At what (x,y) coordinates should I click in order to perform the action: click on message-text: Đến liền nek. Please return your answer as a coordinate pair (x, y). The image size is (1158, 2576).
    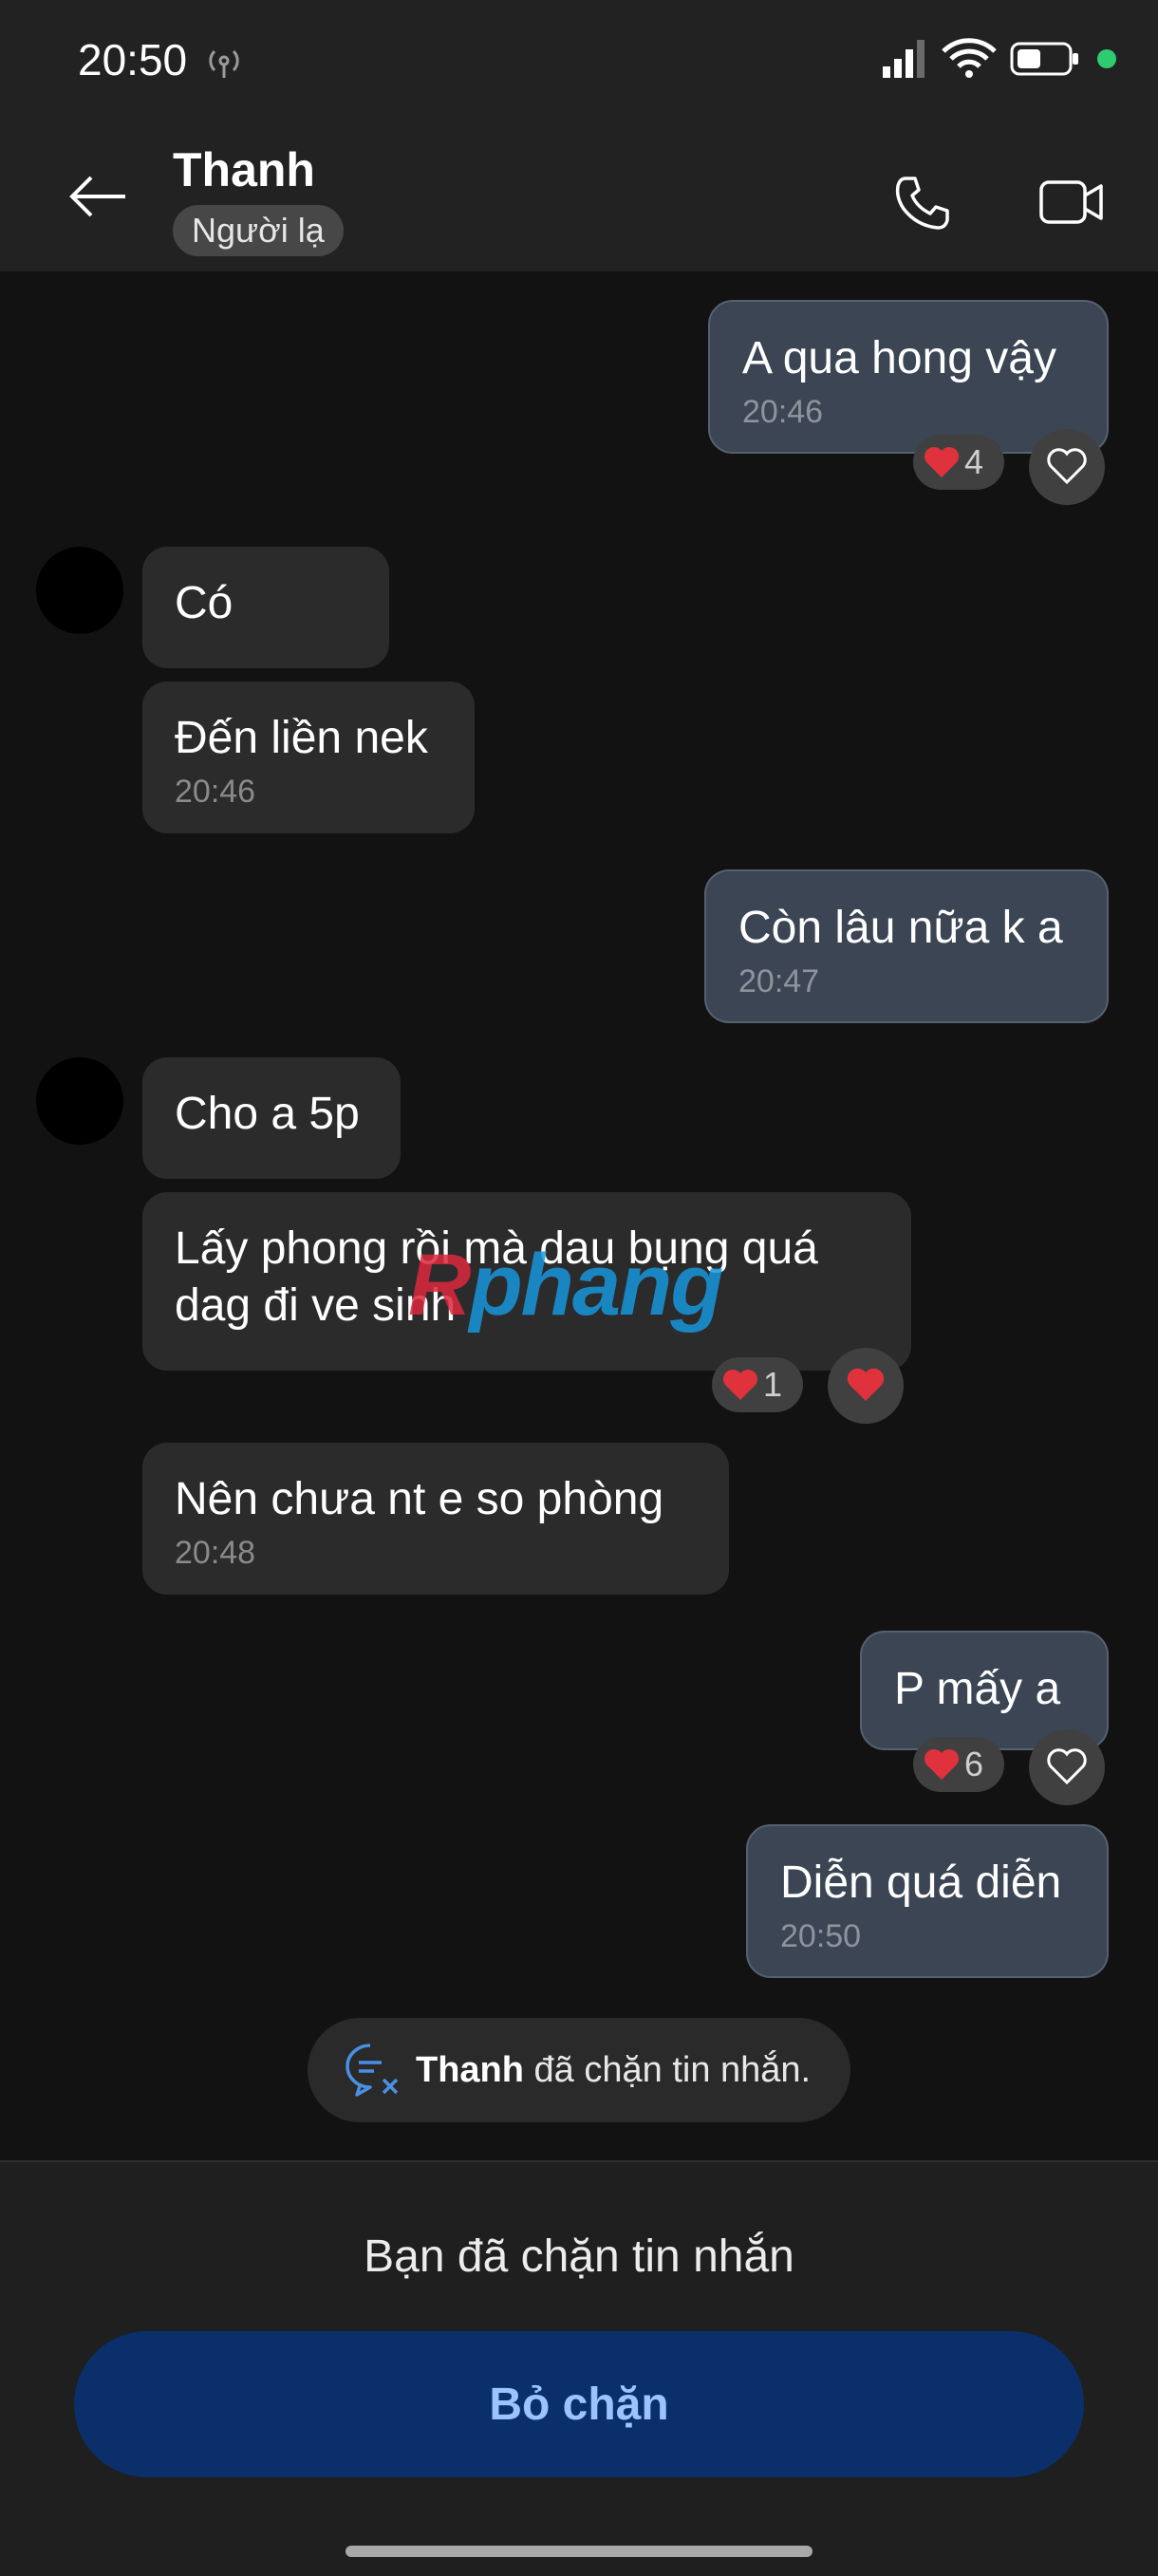
    Looking at the image, I should click on (301, 738).